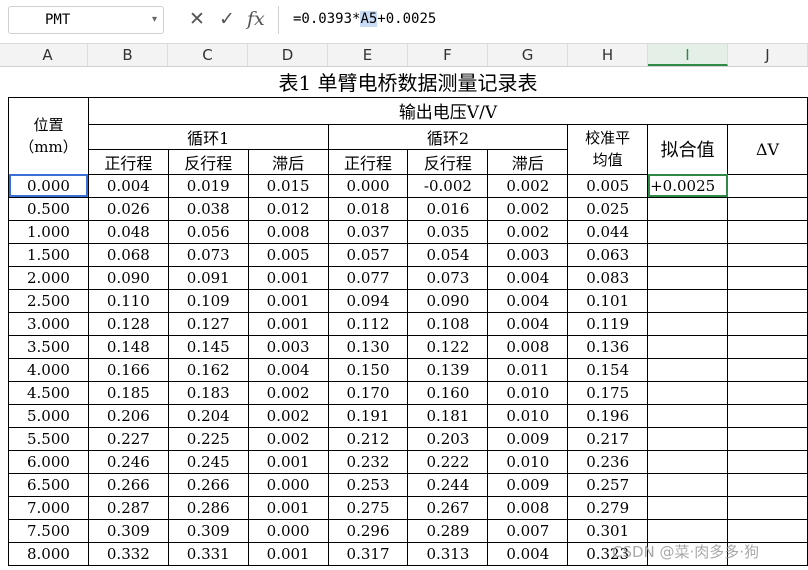  I want to click on col-header-g: G, so click(528, 55).